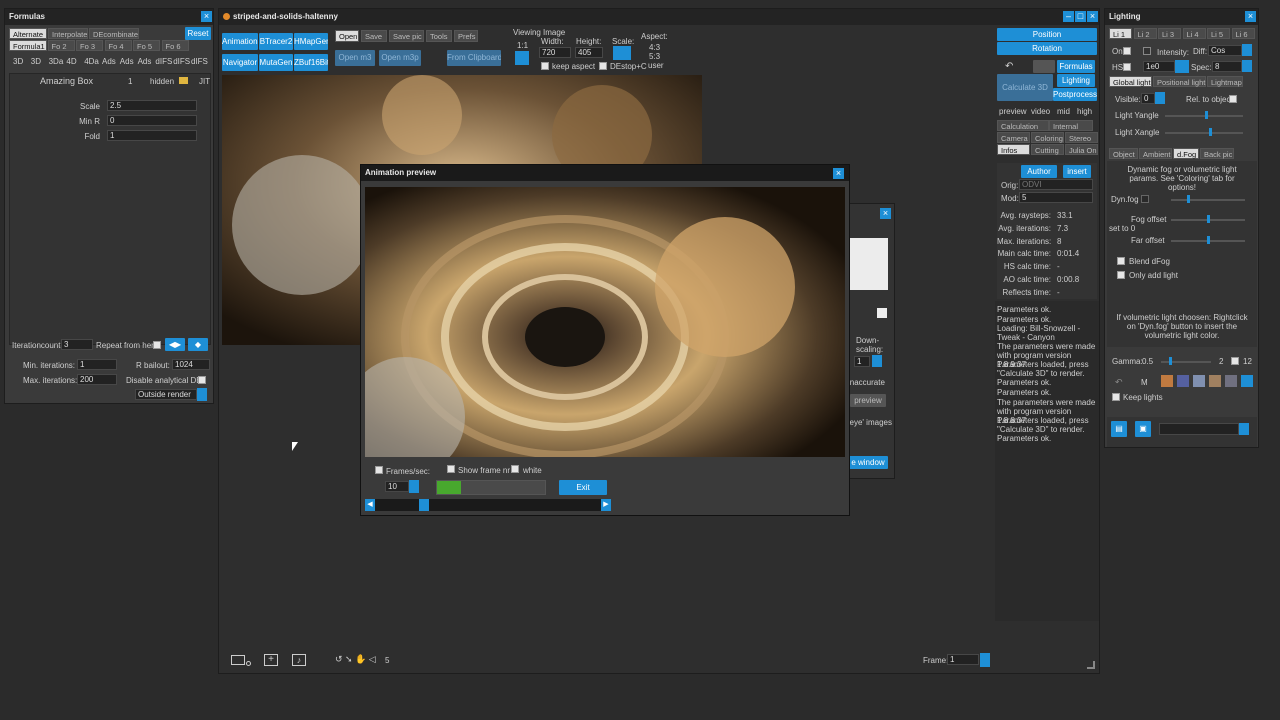 The height and width of the screenshot is (720, 1280). I want to click on preset-select, so click(1199, 429).